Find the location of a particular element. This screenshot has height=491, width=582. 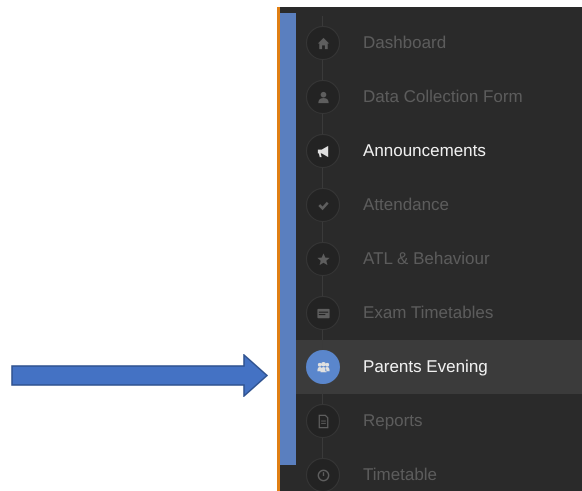

home-icon is located at coordinates (323, 43).